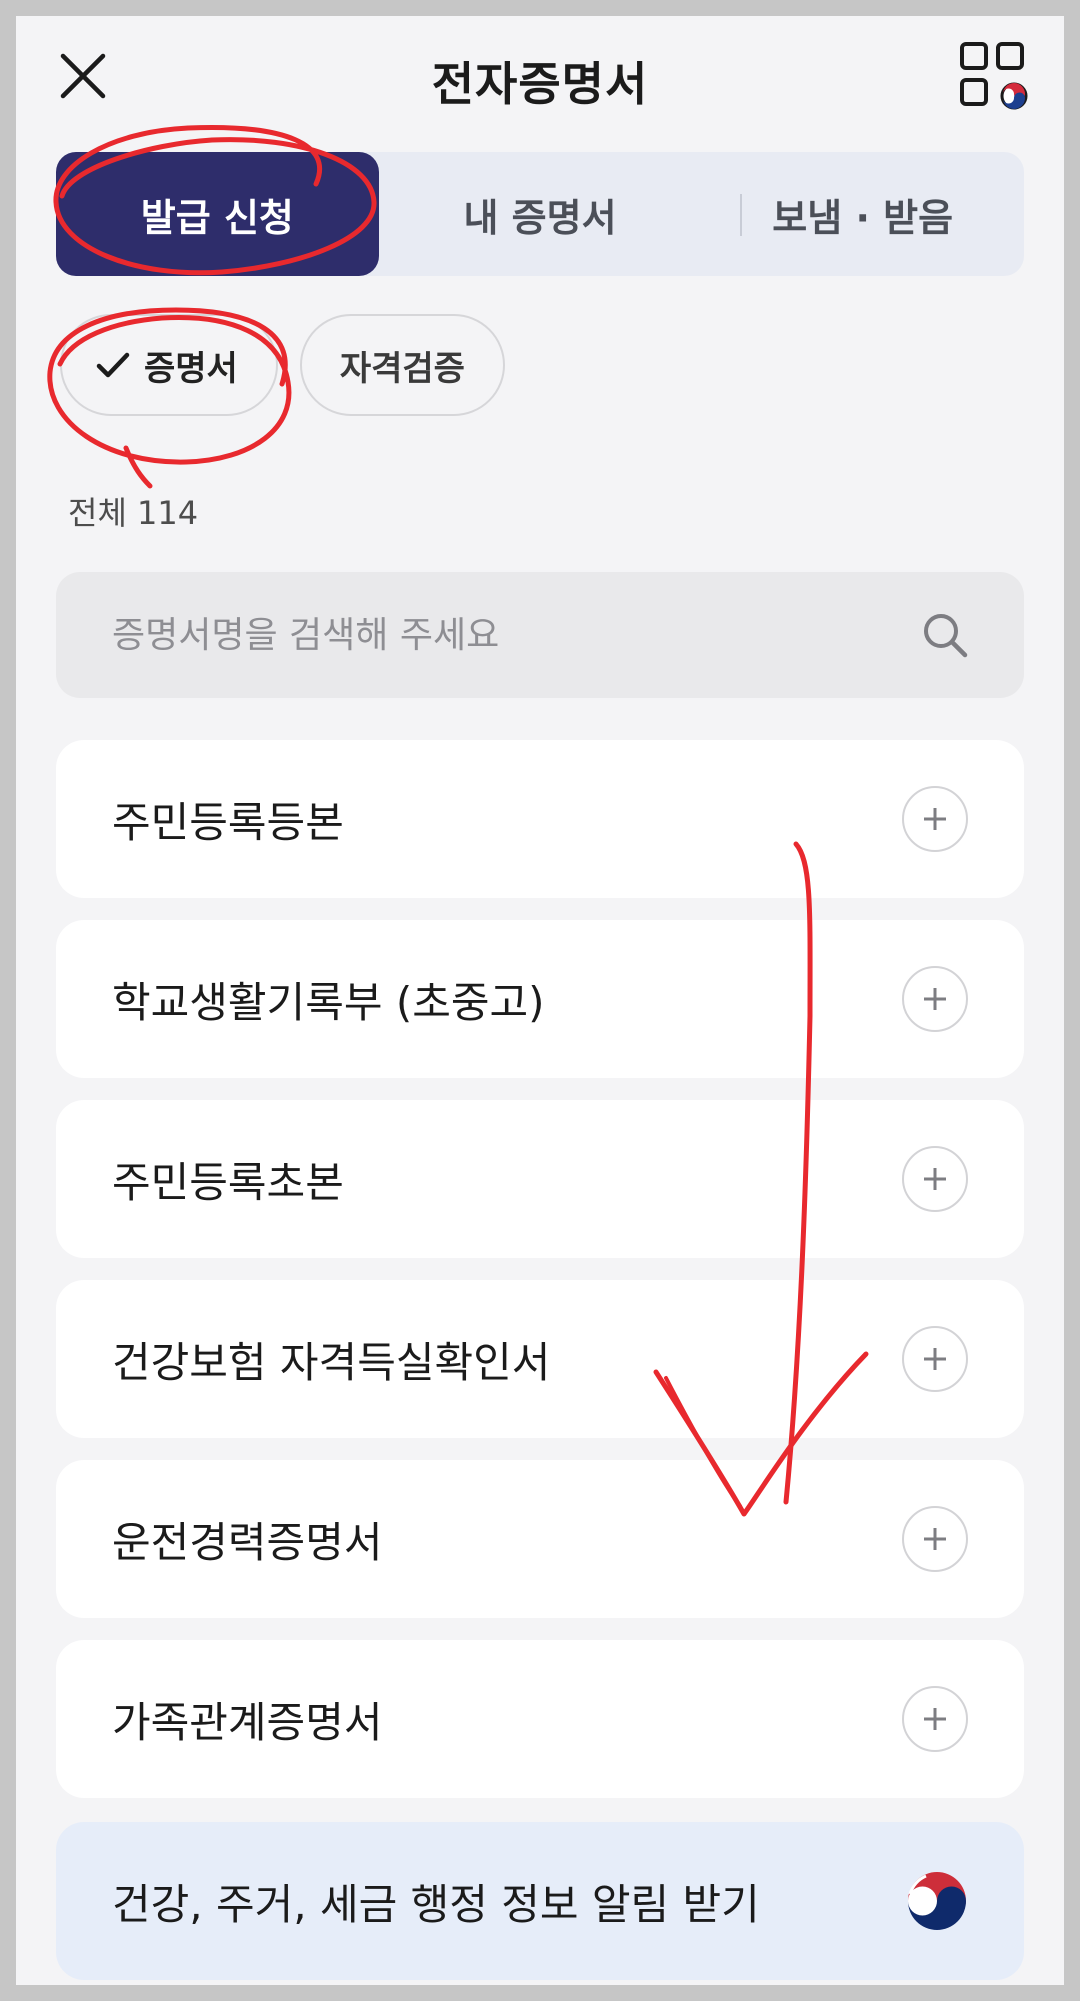 The image size is (1080, 2001). Describe the element at coordinates (516, 635) in the screenshot. I see `search-input` at that location.